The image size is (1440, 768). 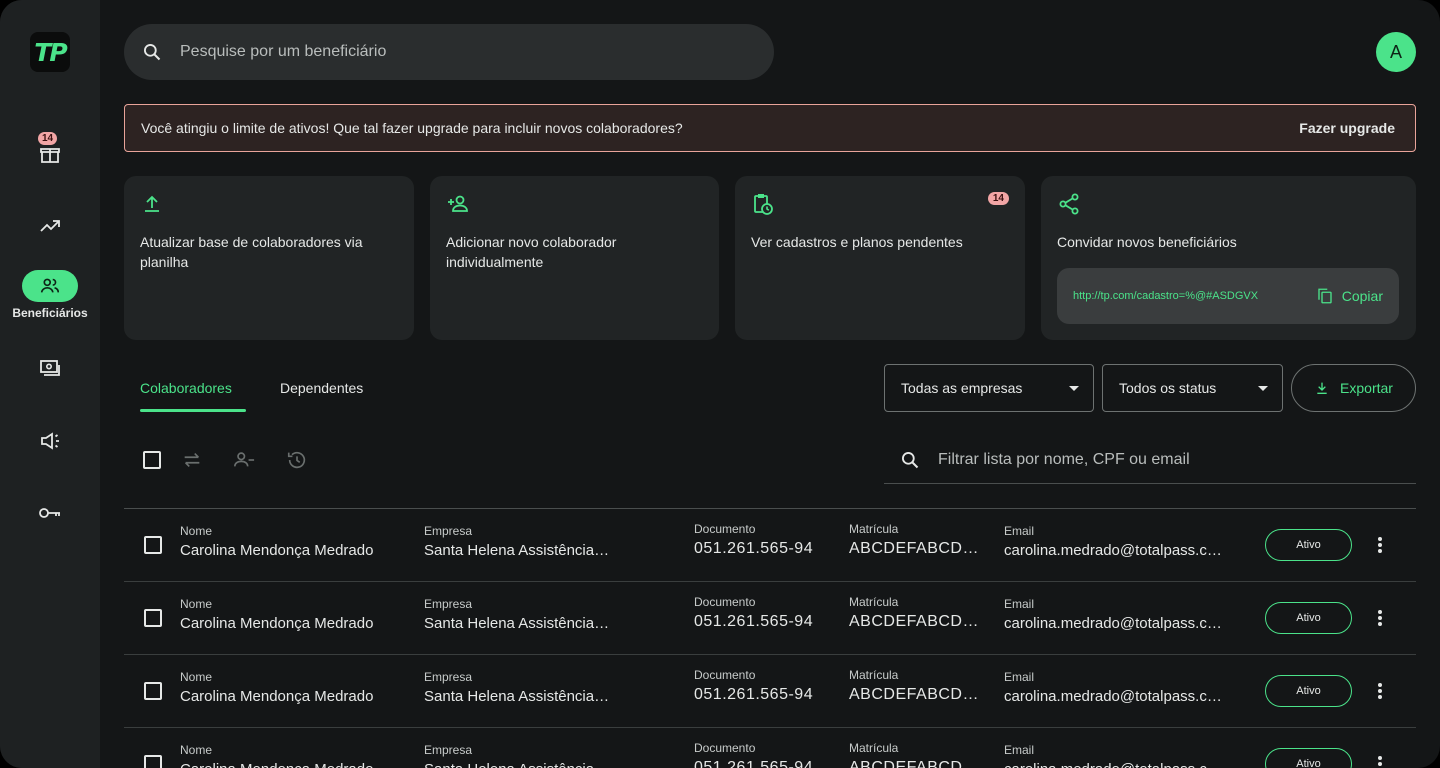 I want to click on pending-clipboard-icon, so click(x=763, y=204).